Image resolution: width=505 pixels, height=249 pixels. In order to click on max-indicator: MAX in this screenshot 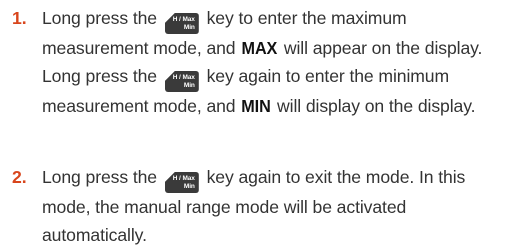, I will do `click(259, 48)`.